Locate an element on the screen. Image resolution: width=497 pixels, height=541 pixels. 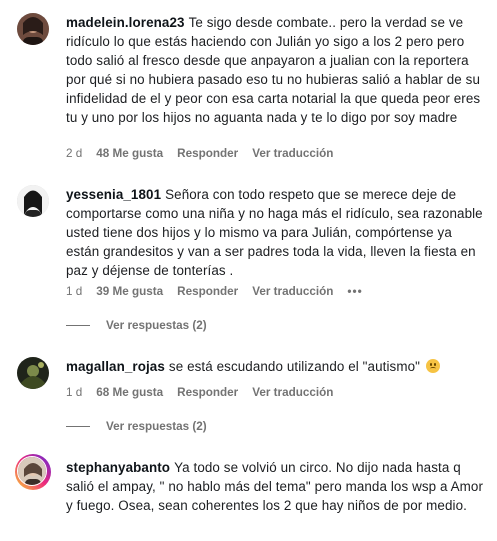
downcast-face-emoji is located at coordinates (432, 366).